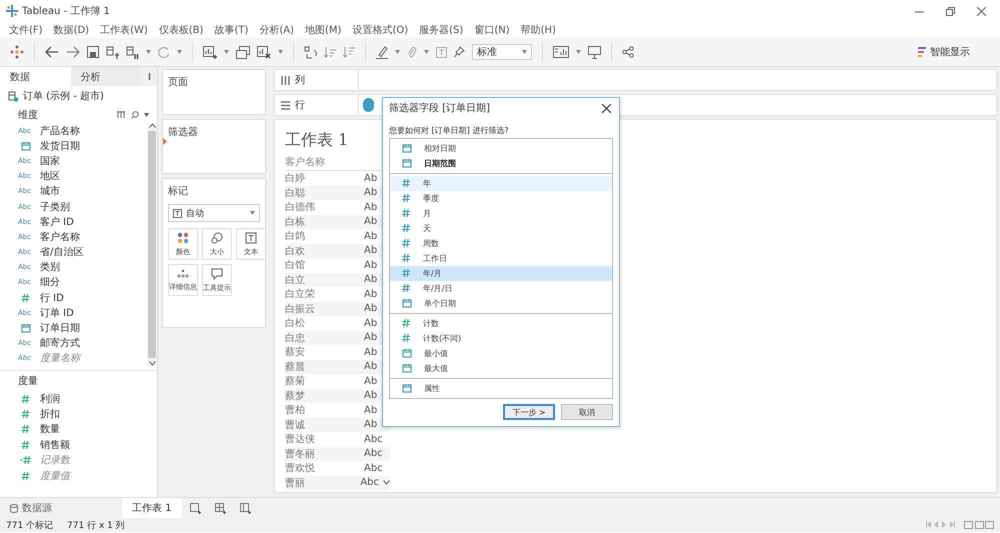 This screenshot has height=533, width=1000. I want to click on field-name: 地区, so click(50, 176).